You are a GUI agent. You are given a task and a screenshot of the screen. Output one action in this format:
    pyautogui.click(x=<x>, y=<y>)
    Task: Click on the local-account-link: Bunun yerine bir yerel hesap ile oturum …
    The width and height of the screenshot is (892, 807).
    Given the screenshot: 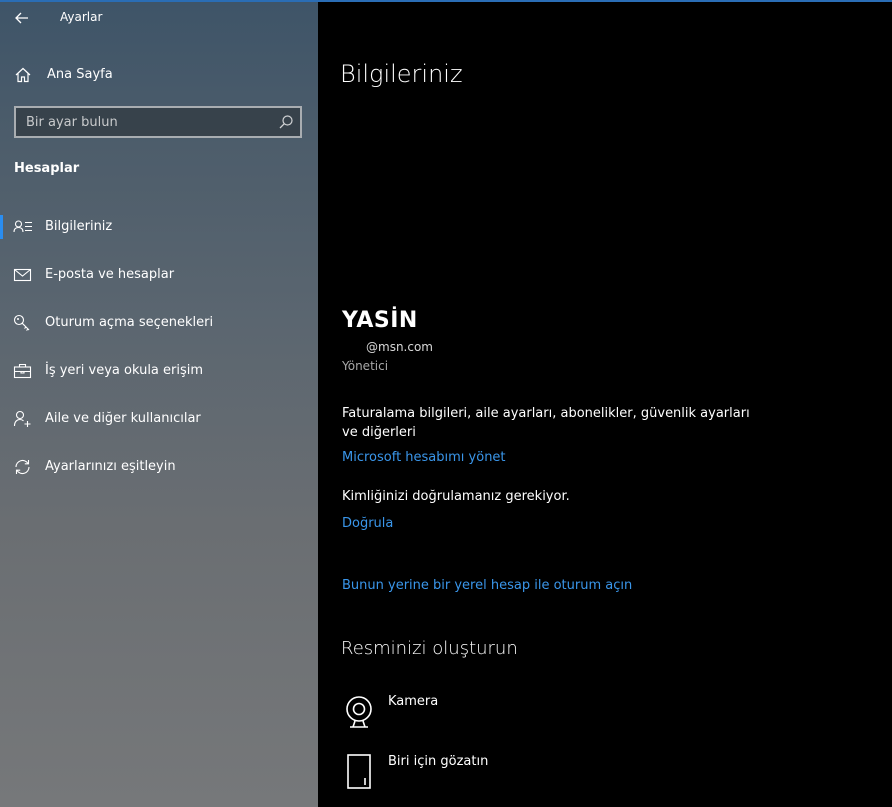 What is the action you would take?
    pyautogui.click(x=487, y=585)
    